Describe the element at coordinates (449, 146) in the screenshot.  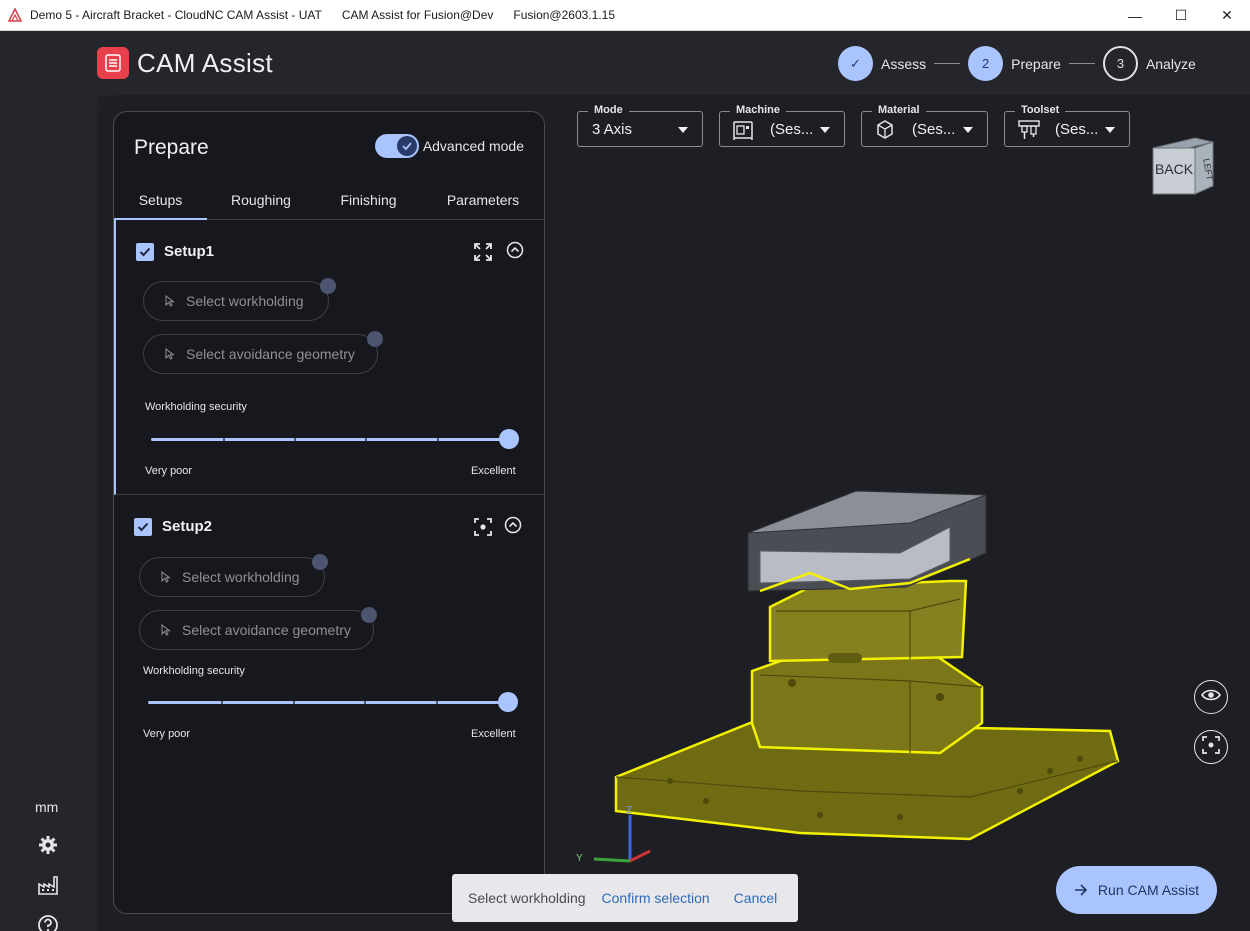
I see `advanced-mode-toggle: Advanced mode` at that location.